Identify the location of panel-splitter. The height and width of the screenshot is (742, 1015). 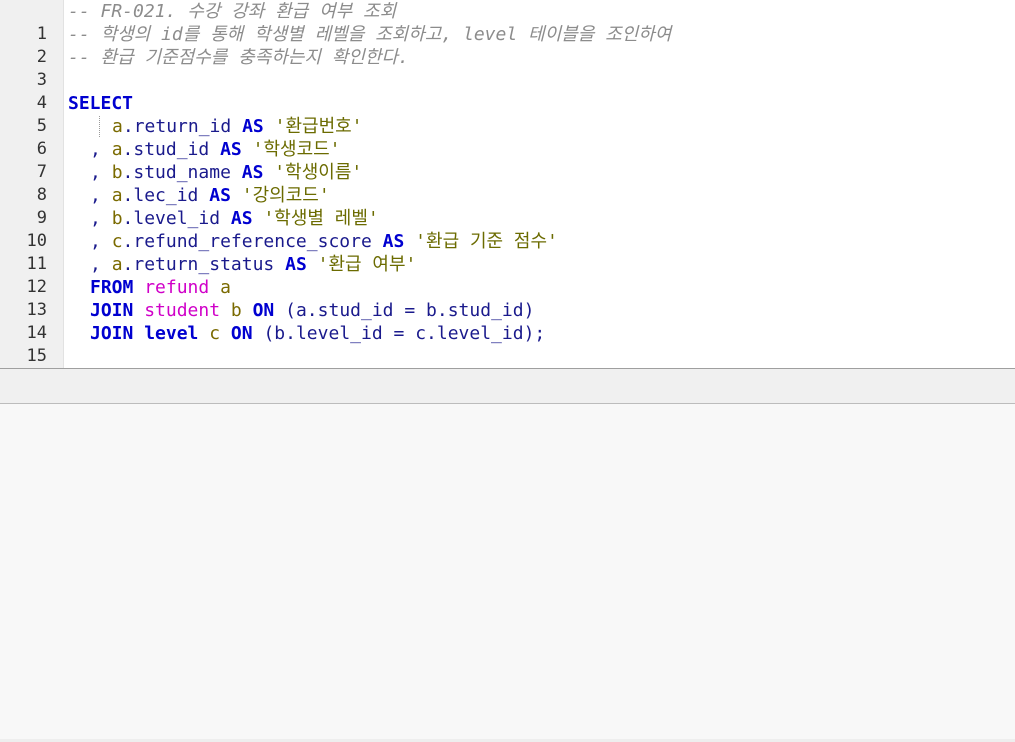
(507, 386).